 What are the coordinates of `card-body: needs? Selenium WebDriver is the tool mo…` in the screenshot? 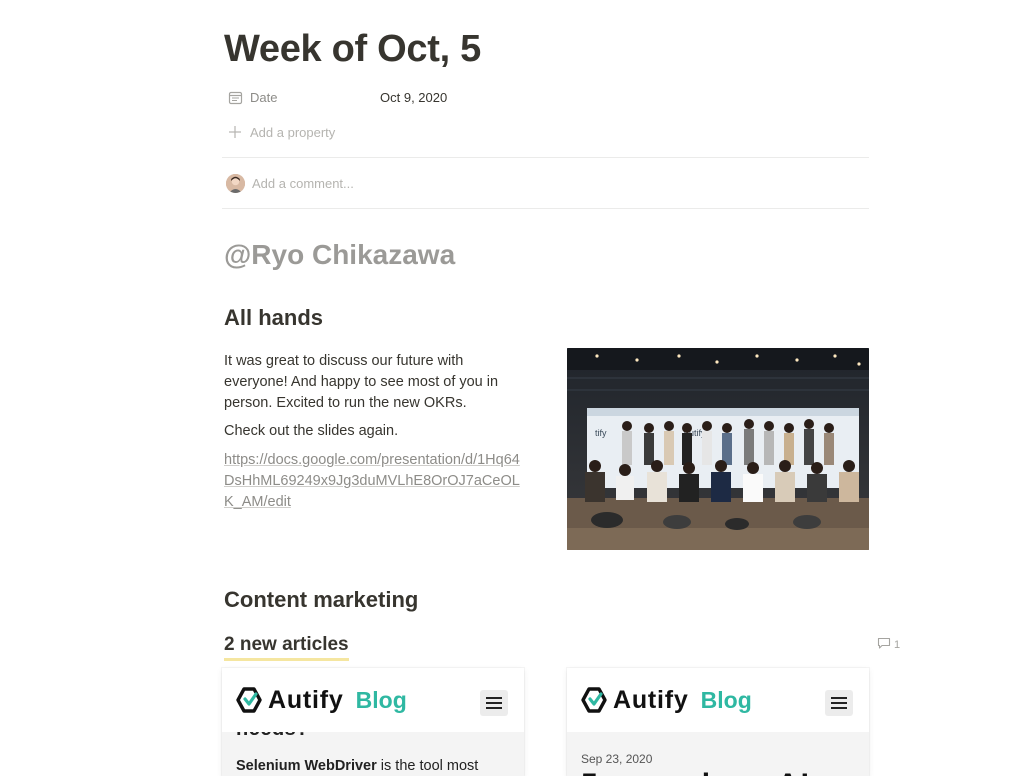 It's located at (373, 754).